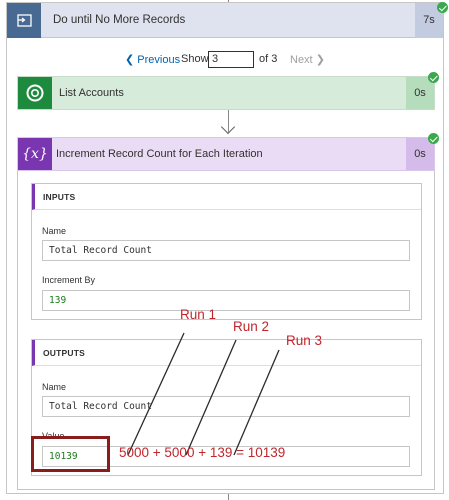 The height and width of the screenshot is (500, 449). I want to click on value-highlight-box, so click(70, 454).